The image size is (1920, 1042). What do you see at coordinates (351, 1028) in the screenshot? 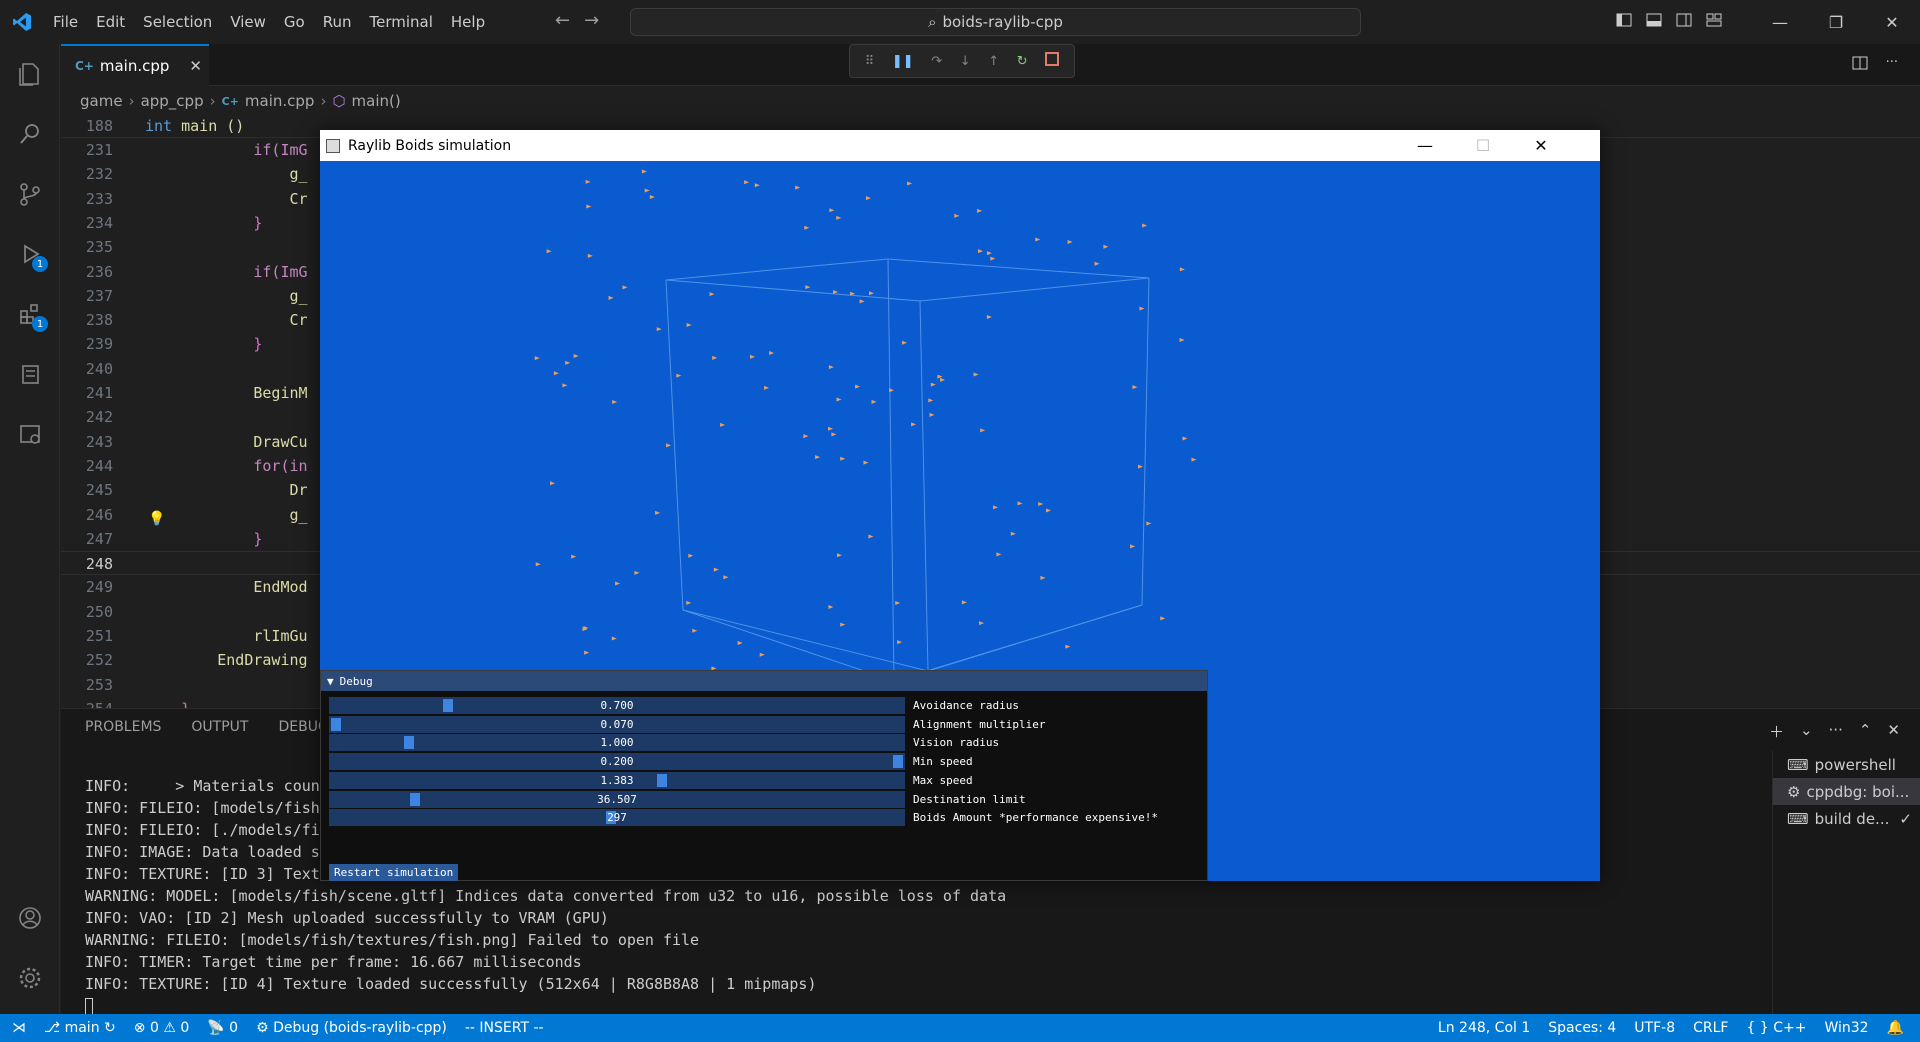
I see `debug-config-indicator: ⚙ Debug (boids-raylib-cpp)` at bounding box center [351, 1028].